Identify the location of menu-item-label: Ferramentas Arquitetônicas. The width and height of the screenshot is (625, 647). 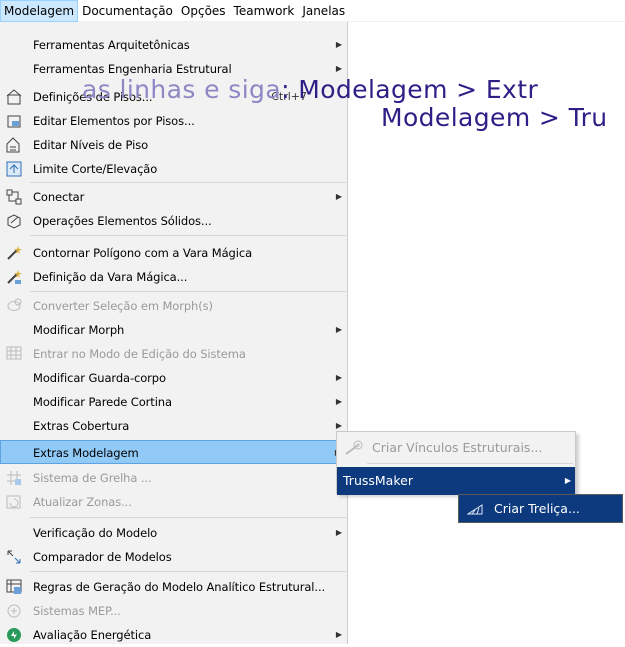
(111, 45).